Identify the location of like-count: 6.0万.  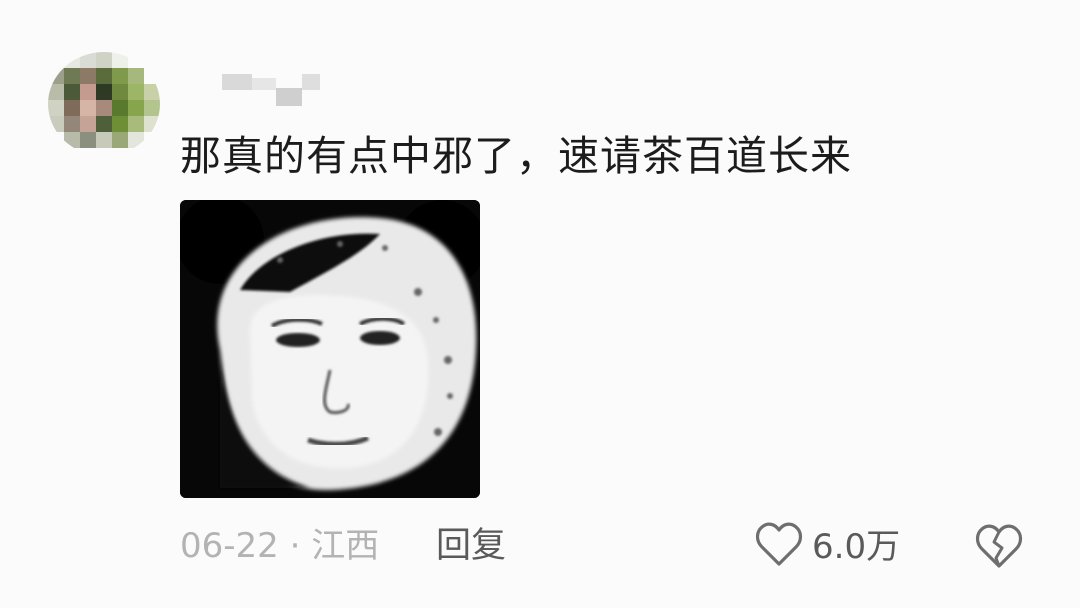
(856, 547).